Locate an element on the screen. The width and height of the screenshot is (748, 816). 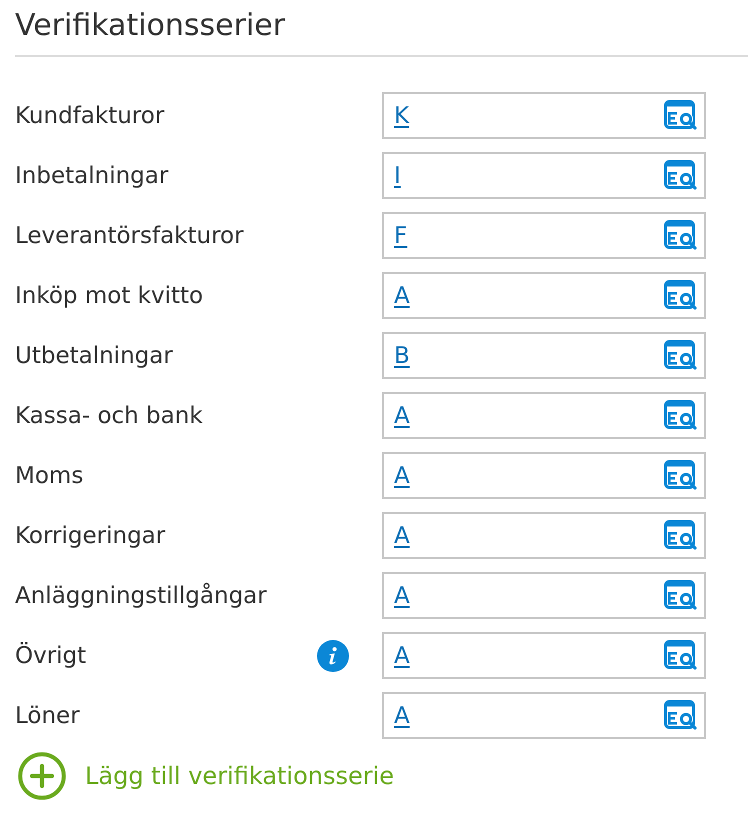
field-label: Inköp mot kvitto is located at coordinates (109, 296).